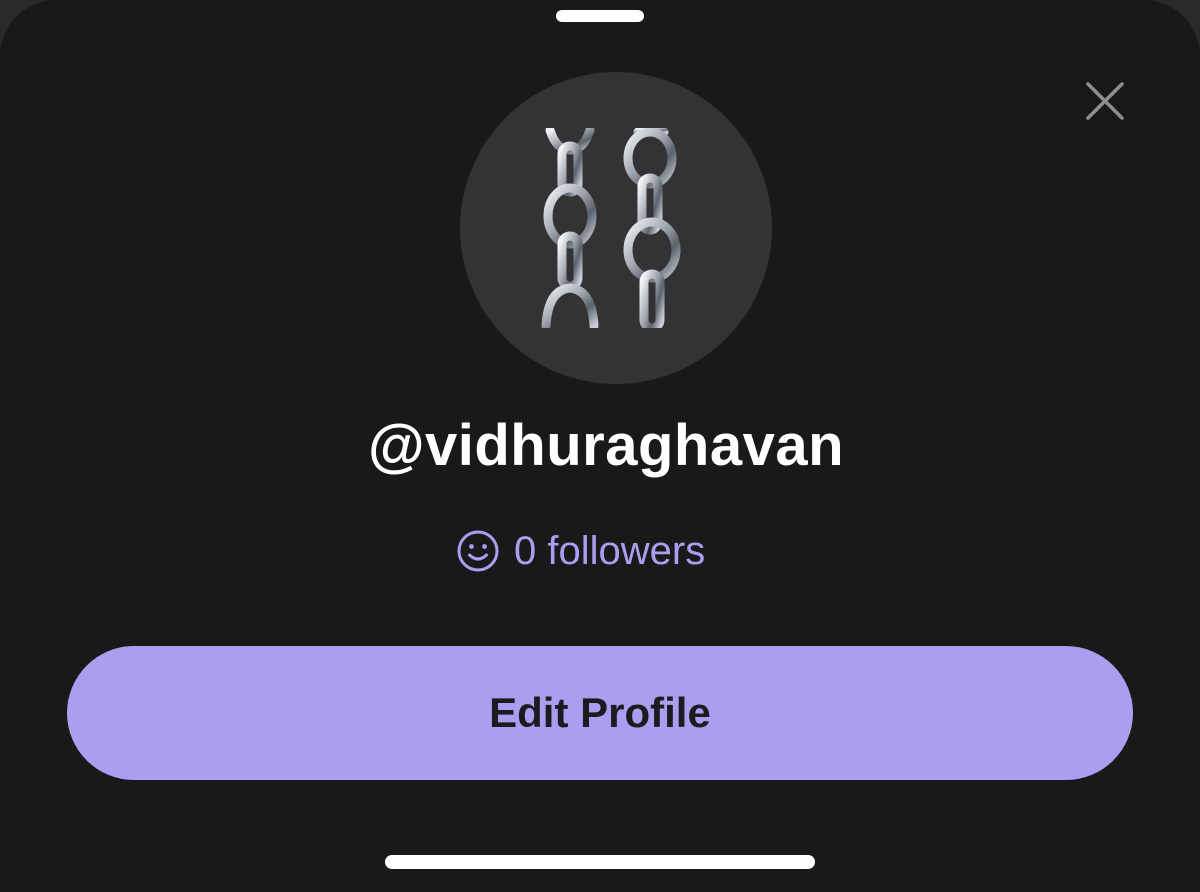 The image size is (1200, 892). I want to click on sheet-grabber, so click(600, 16).